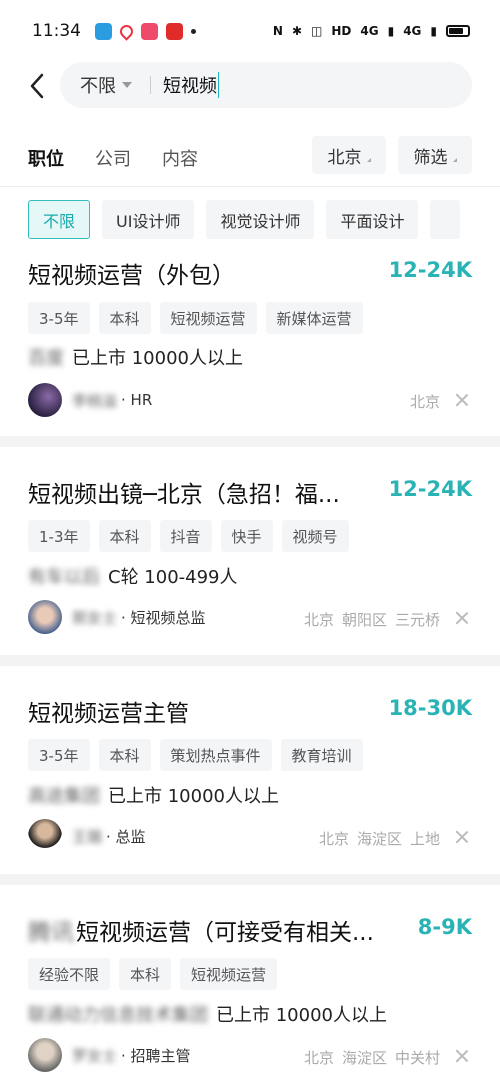 Image resolution: width=500 pixels, height=1083 pixels. I want to click on location-area: 三元桥, so click(417, 620).